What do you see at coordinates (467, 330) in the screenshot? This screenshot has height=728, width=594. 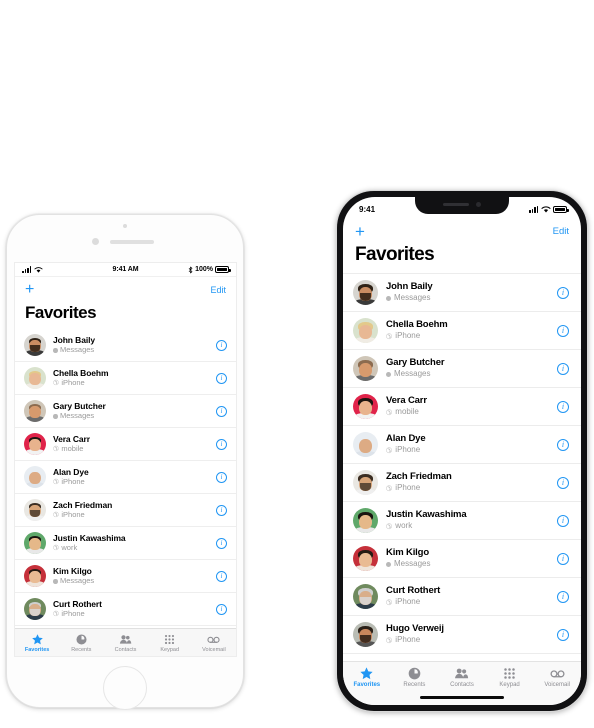 I see `favorite-text: Chella Boehm ✆ iPhone` at bounding box center [467, 330].